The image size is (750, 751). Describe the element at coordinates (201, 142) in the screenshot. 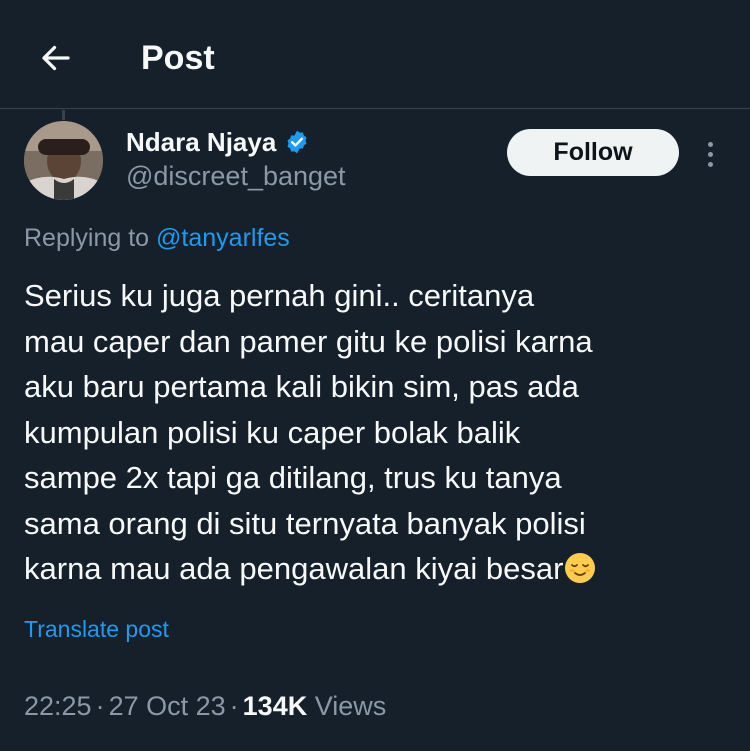

I see `author-display-name: Ndara Njaya` at that location.